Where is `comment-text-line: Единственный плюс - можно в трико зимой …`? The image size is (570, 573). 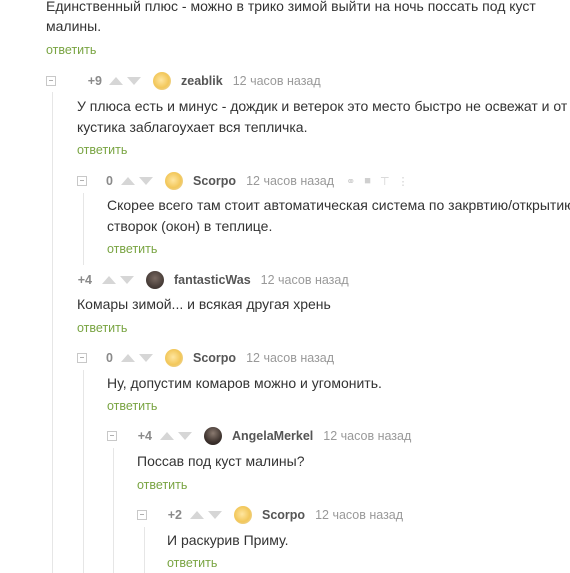 comment-text-line: Единственный плюс - можно в трико зимой … is located at coordinates (291, 7).